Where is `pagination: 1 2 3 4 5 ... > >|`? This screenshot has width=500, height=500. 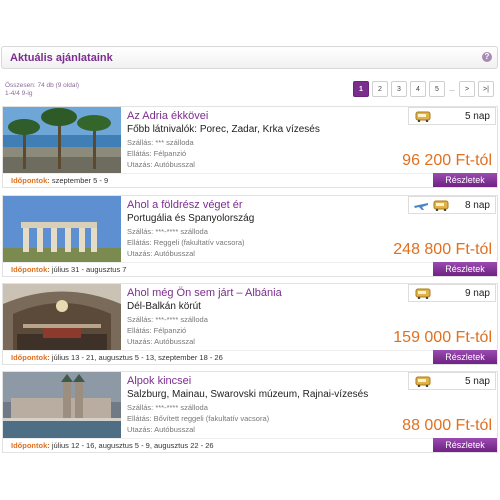 pagination: 1 2 3 4 5 ... > >| is located at coordinates (423, 89).